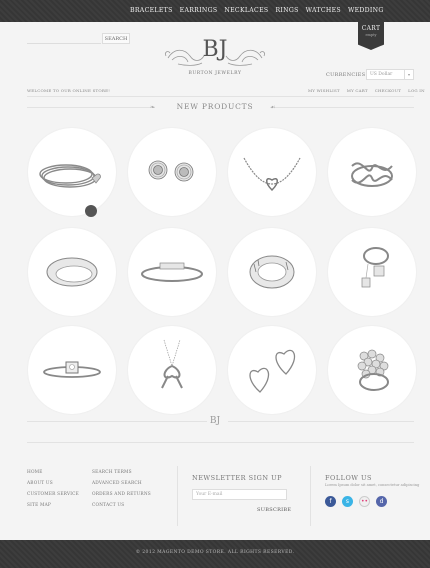 The image size is (430, 568). What do you see at coordinates (215, 106) in the screenshot?
I see `section-title: NEW PRODUCTS` at bounding box center [215, 106].